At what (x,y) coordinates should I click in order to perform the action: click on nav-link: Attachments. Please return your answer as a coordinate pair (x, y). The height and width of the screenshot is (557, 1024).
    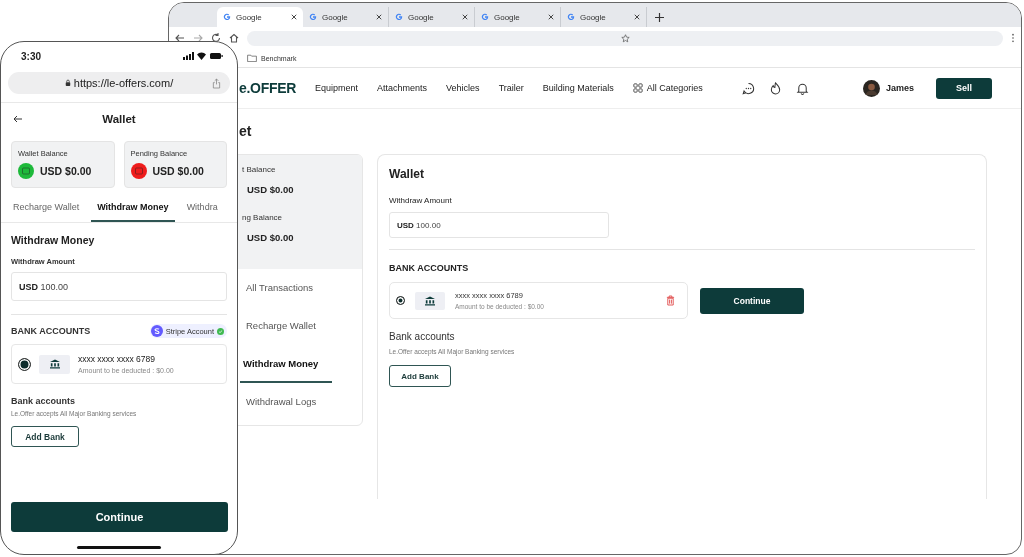
    Looking at the image, I should click on (402, 88).